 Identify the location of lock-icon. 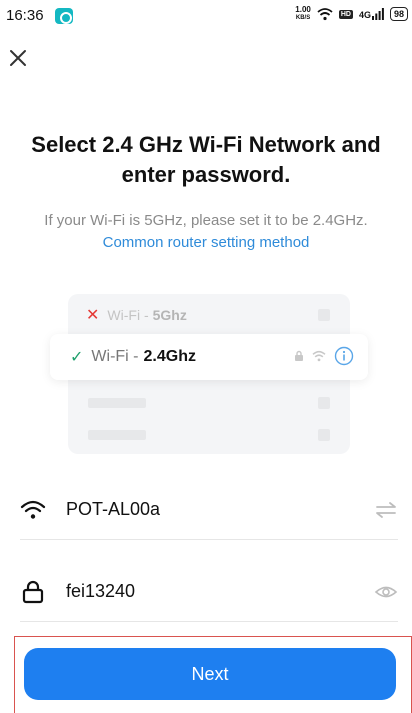
(33, 591).